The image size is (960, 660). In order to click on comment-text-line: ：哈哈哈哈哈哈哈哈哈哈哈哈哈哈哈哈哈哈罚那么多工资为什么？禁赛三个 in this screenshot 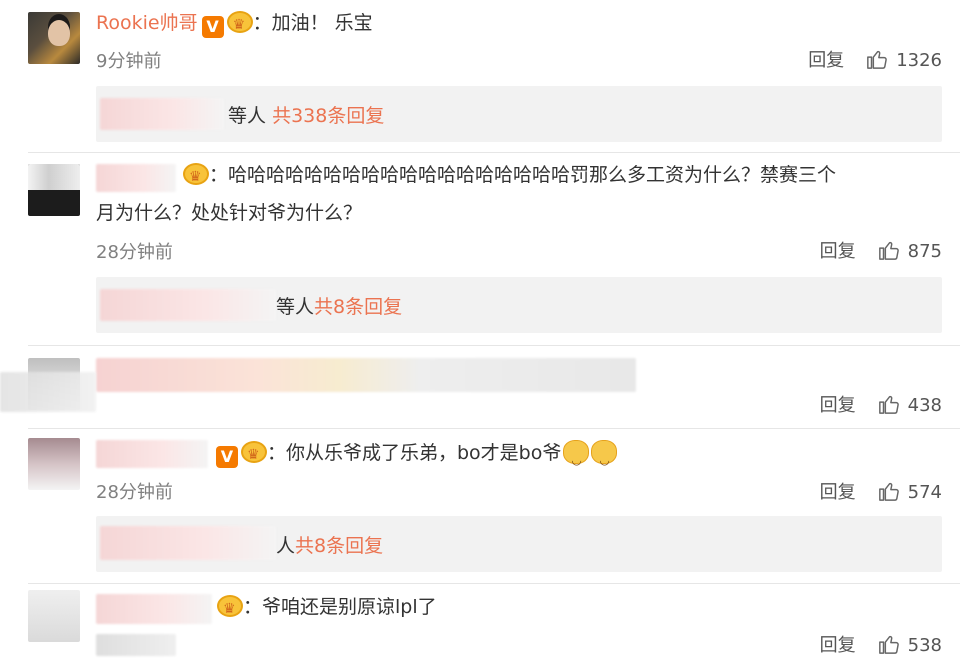, I will do `click(508, 176)`.